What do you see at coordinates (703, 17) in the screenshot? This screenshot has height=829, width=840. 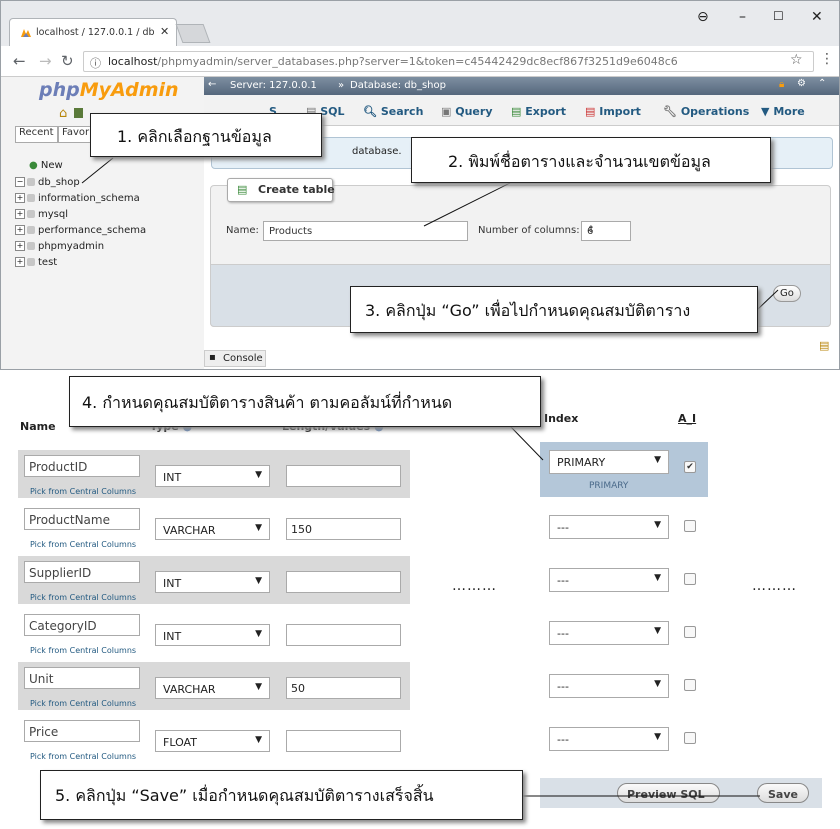 I see `account-icon: ⊖` at bounding box center [703, 17].